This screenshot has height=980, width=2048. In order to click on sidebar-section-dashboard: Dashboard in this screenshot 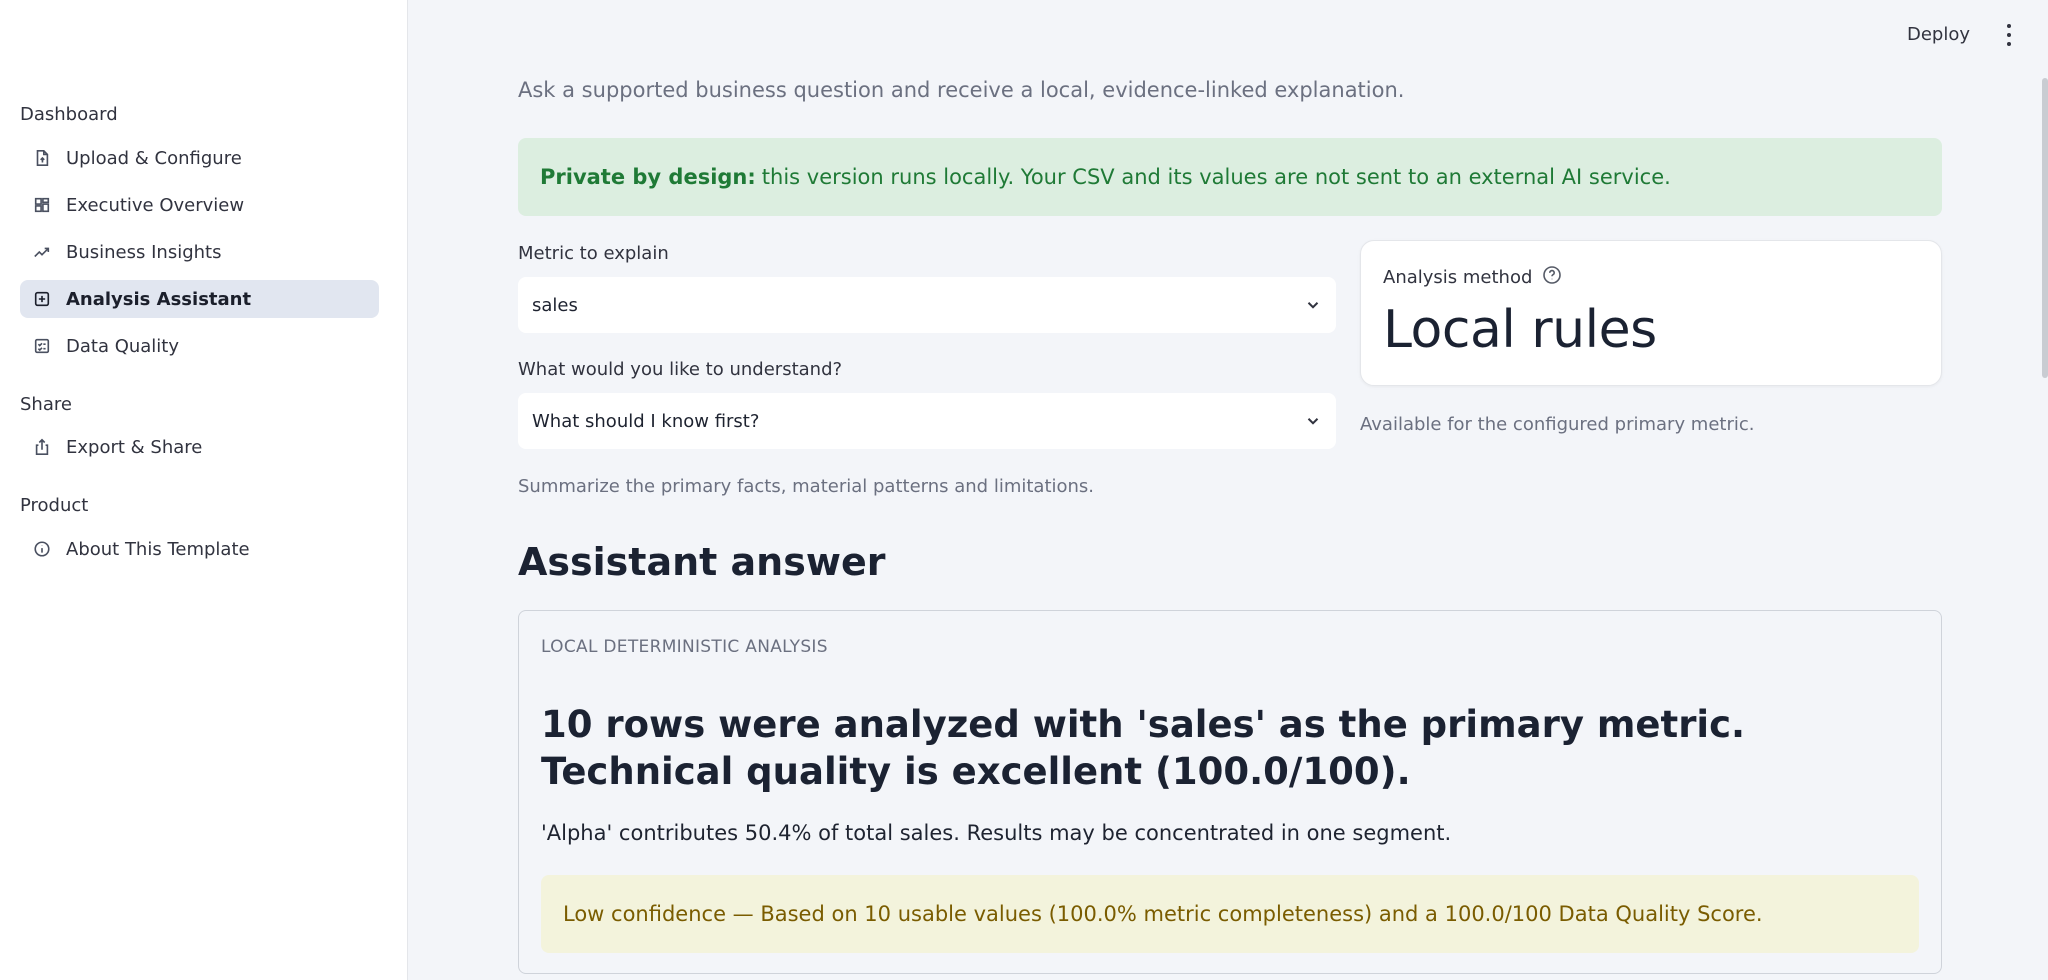, I will do `click(69, 114)`.